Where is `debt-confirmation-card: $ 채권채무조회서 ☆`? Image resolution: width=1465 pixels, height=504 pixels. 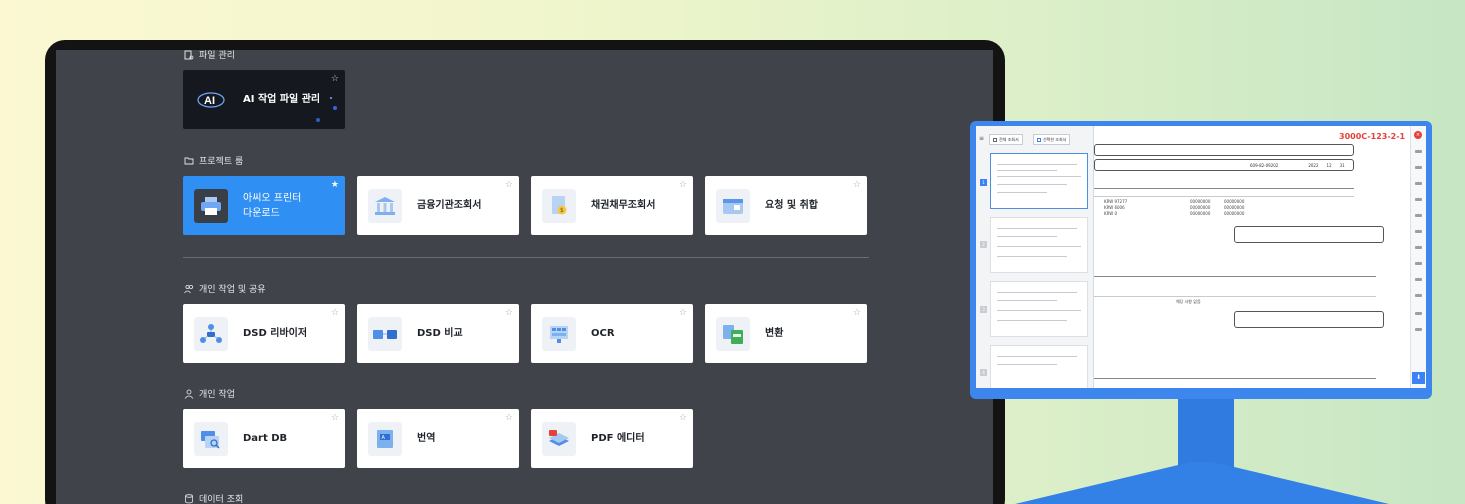 debt-confirmation-card: $ 채권채무조회서 ☆ is located at coordinates (612, 205).